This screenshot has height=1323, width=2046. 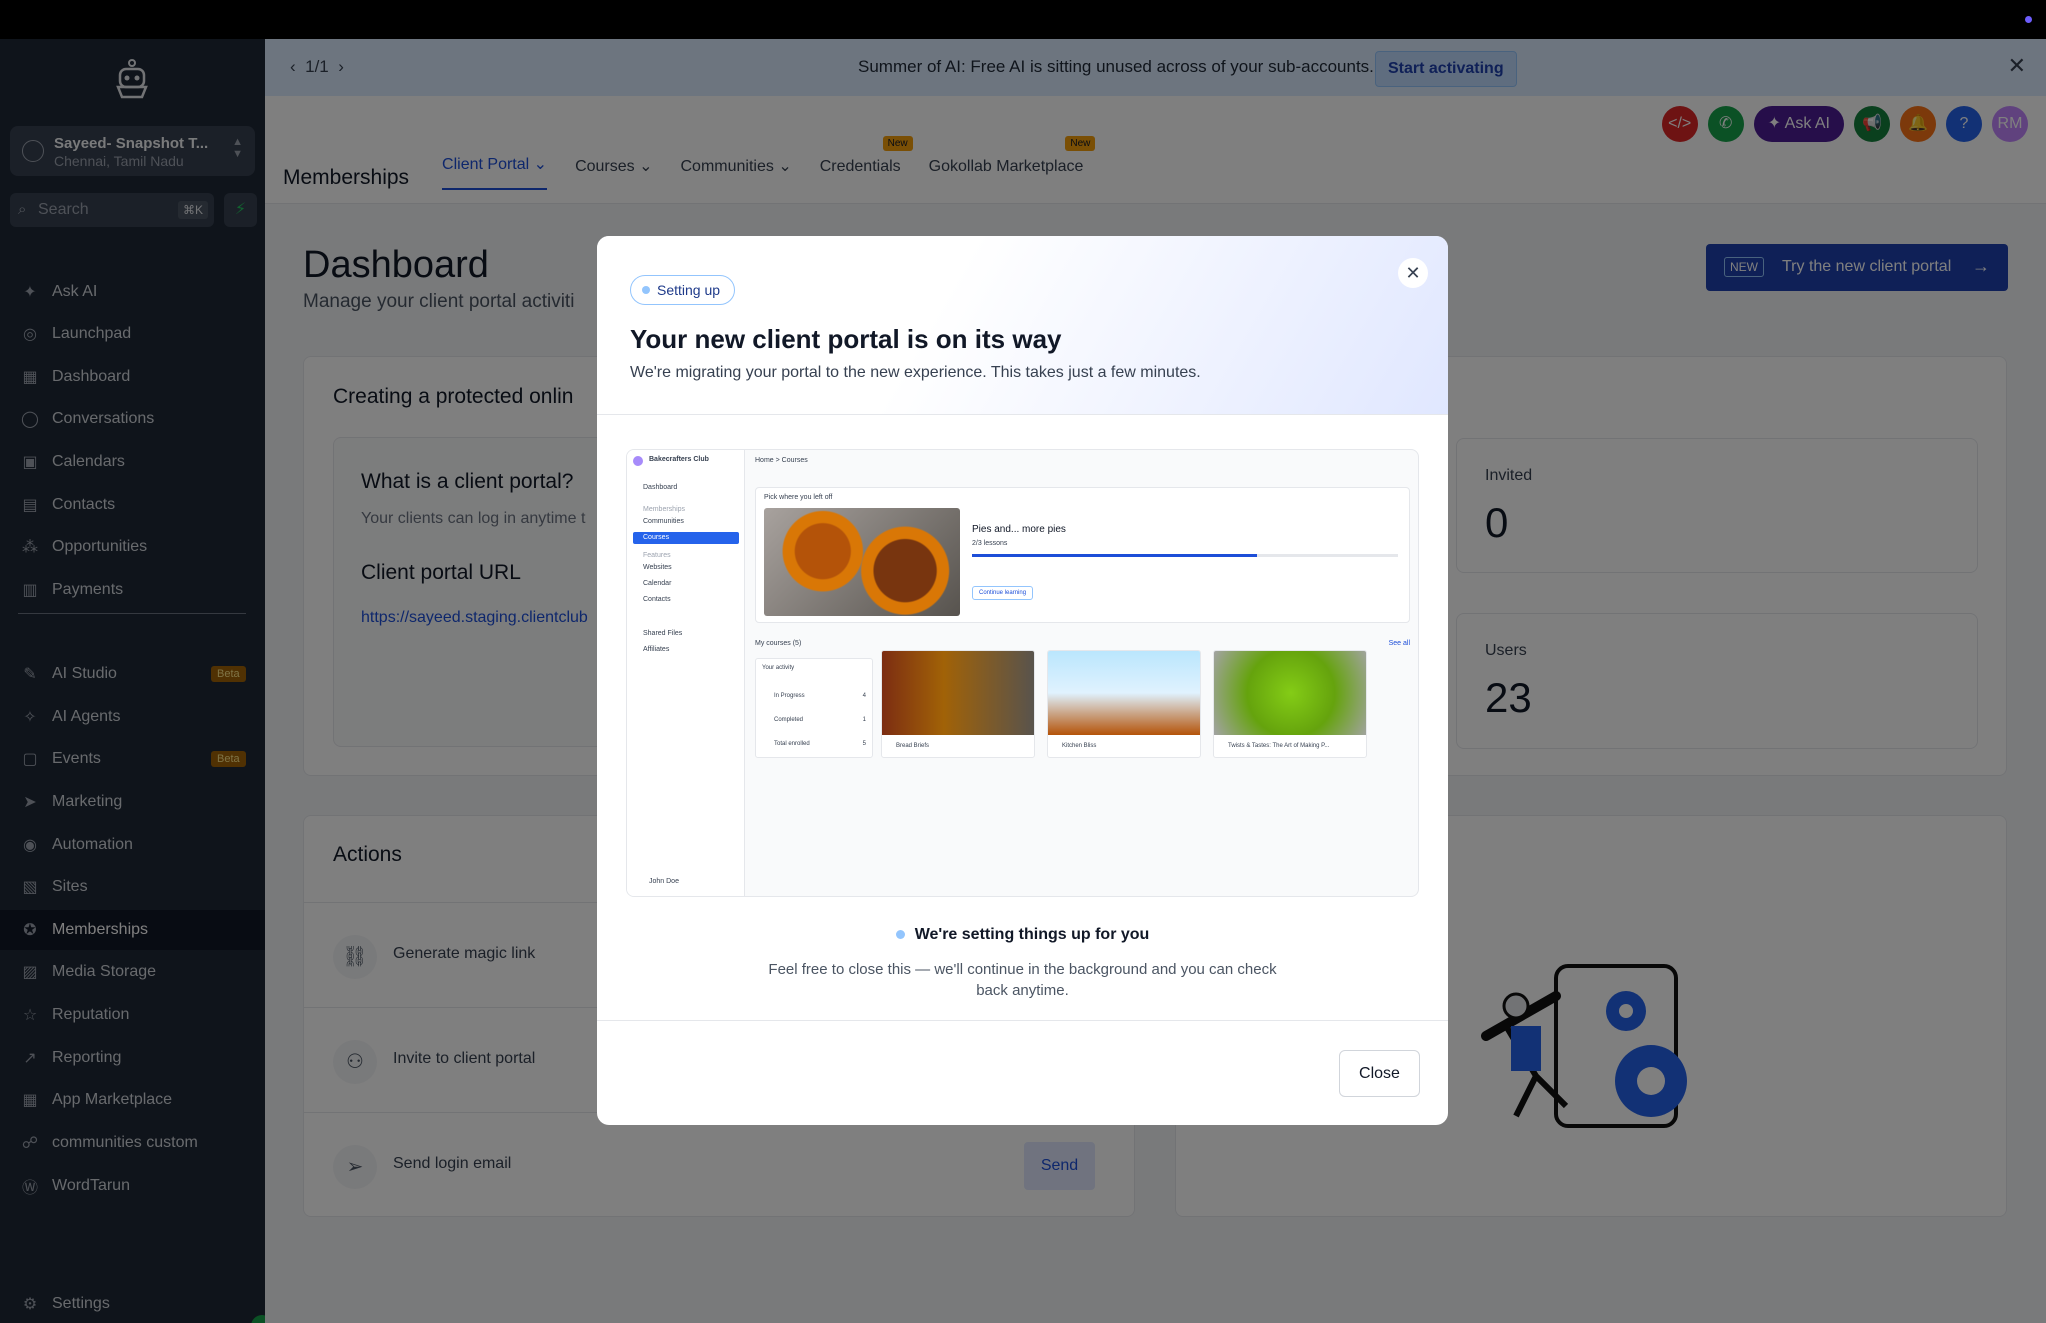 What do you see at coordinates (1290, 693) in the screenshot?
I see `pasta-image` at bounding box center [1290, 693].